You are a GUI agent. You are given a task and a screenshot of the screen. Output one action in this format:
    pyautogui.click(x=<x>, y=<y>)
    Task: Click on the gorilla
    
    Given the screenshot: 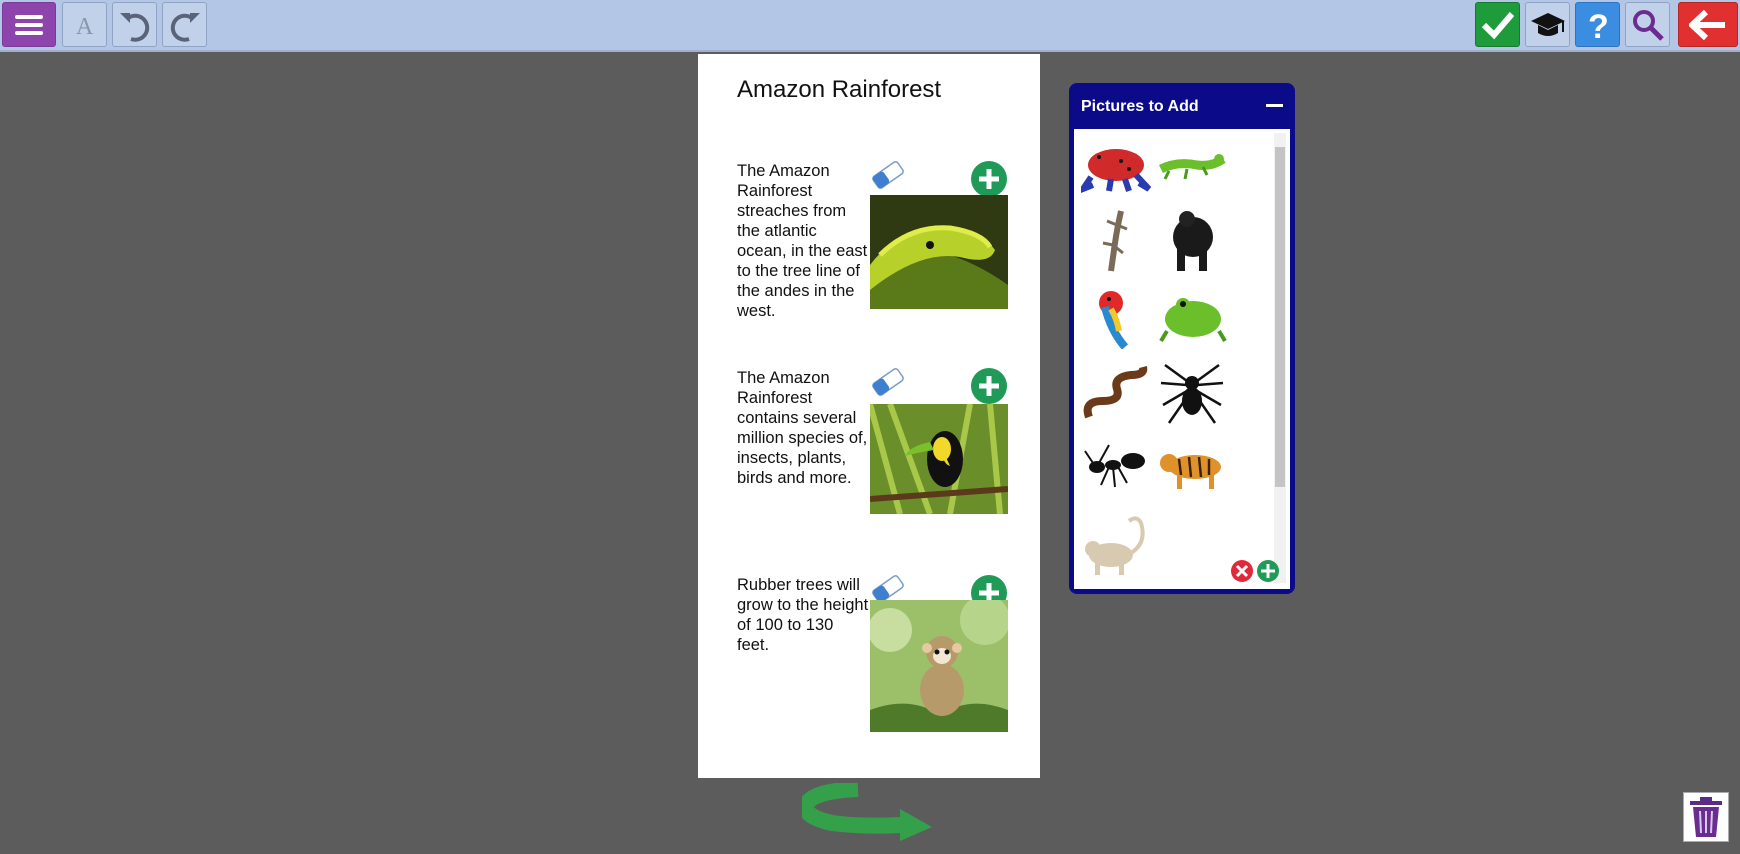 What is the action you would take?
    pyautogui.click(x=1192, y=241)
    